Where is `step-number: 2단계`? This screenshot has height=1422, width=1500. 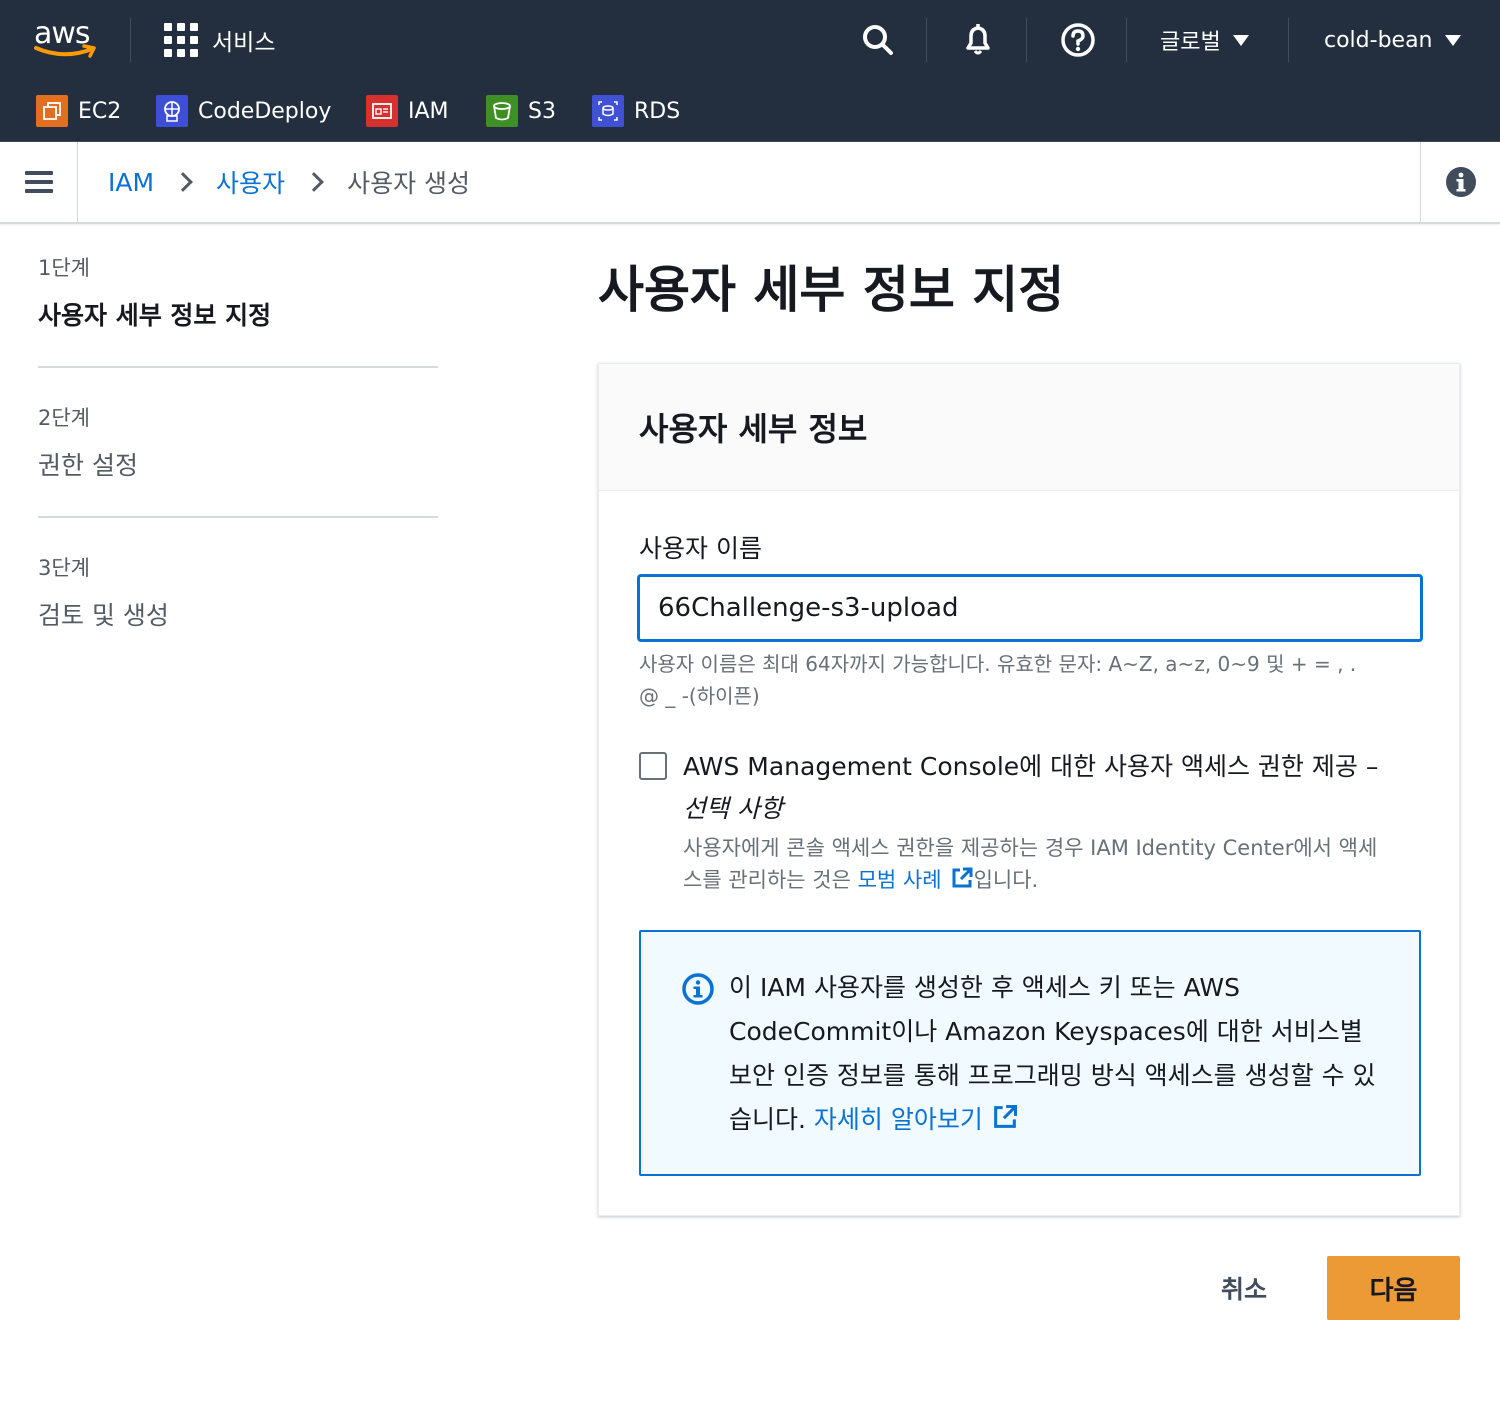 step-number: 2단계 is located at coordinates (64, 418).